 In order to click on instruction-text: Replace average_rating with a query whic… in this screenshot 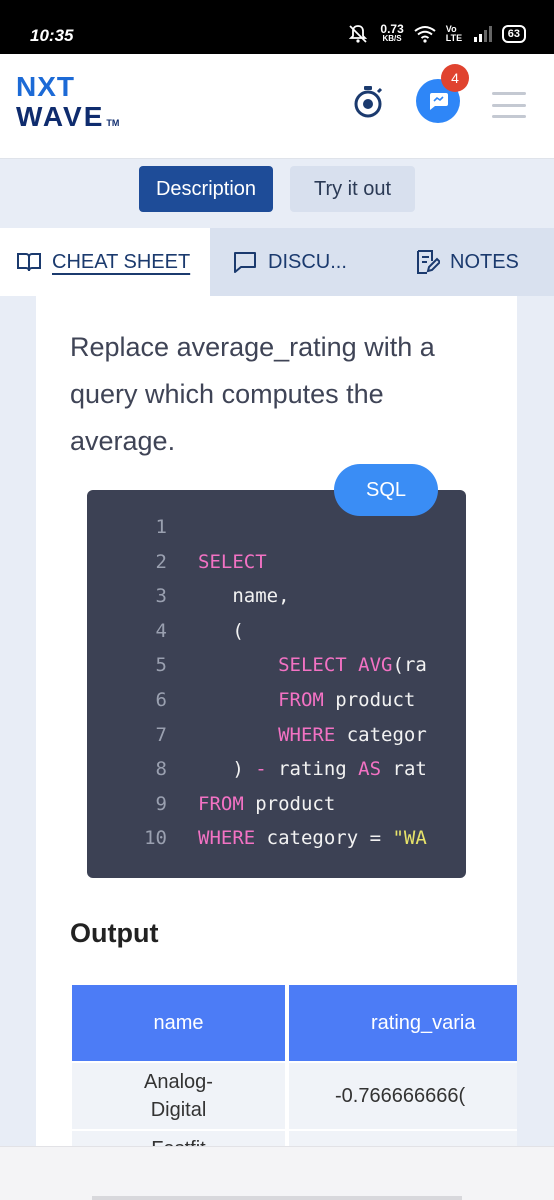, I will do `click(252, 394)`.